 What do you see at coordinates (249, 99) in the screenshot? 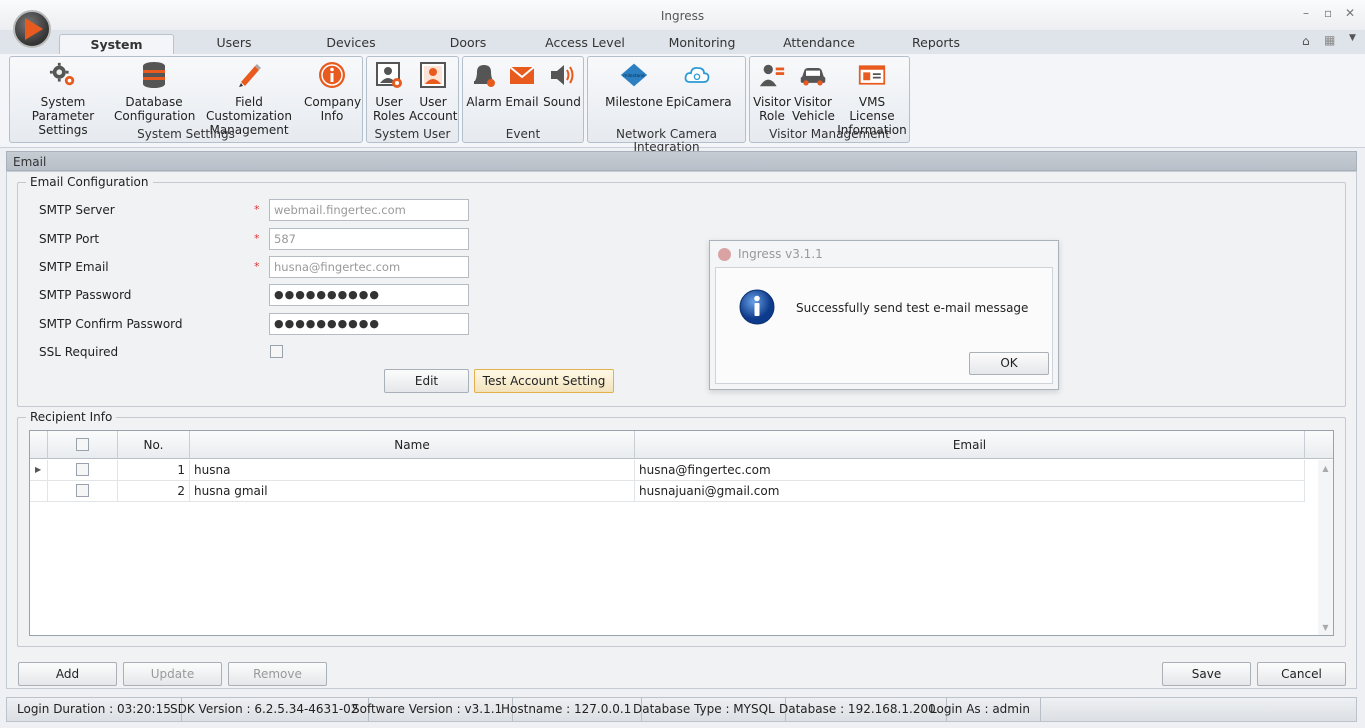
I see `field-customization-management-button: Field Customization Management` at bounding box center [249, 99].